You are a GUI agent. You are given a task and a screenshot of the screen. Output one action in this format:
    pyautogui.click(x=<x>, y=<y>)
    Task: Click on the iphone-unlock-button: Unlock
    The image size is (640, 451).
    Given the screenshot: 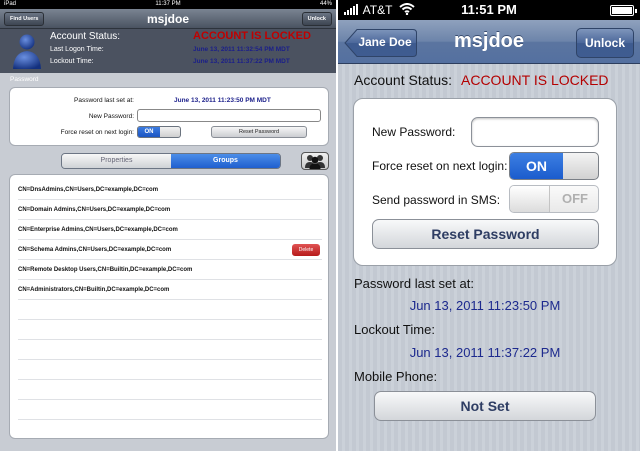 What is the action you would take?
    pyautogui.click(x=605, y=43)
    